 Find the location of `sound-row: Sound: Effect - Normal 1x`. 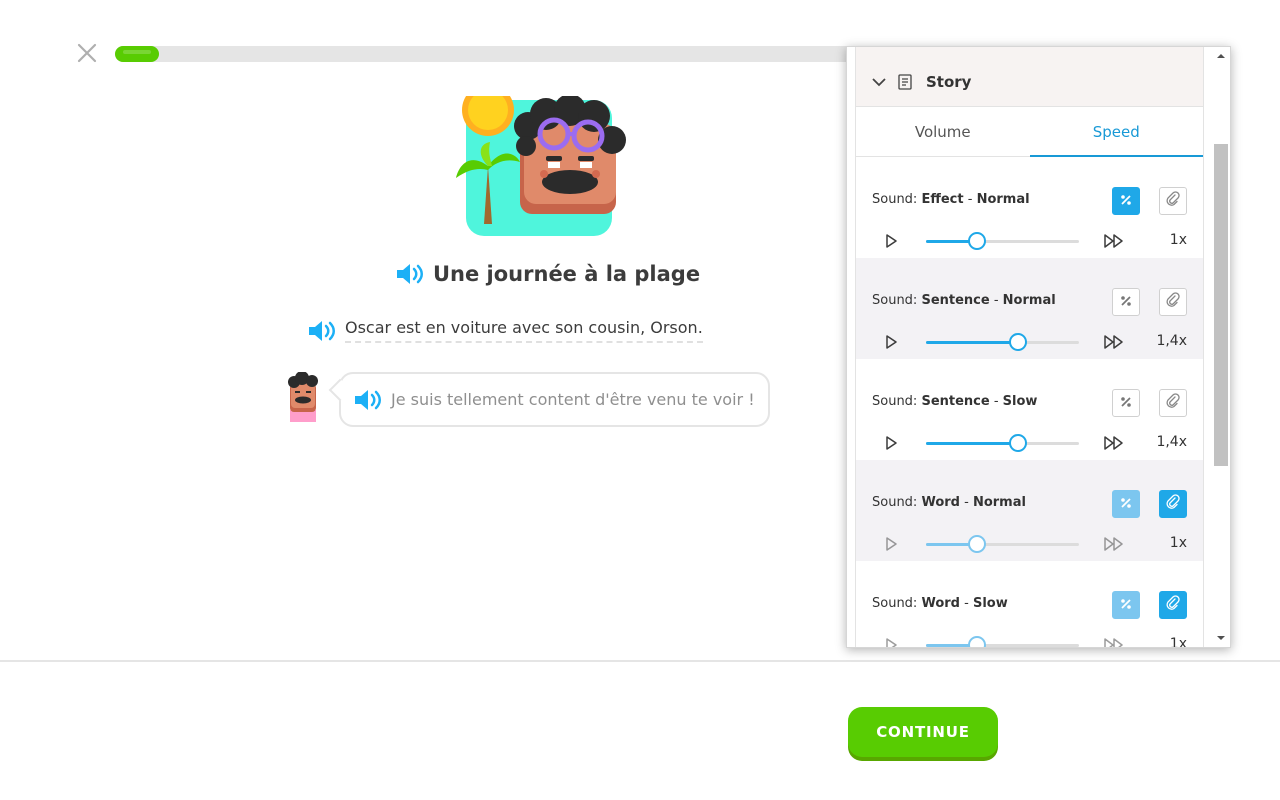

sound-row: Sound: Effect - Normal 1x is located at coordinates (1029, 207).